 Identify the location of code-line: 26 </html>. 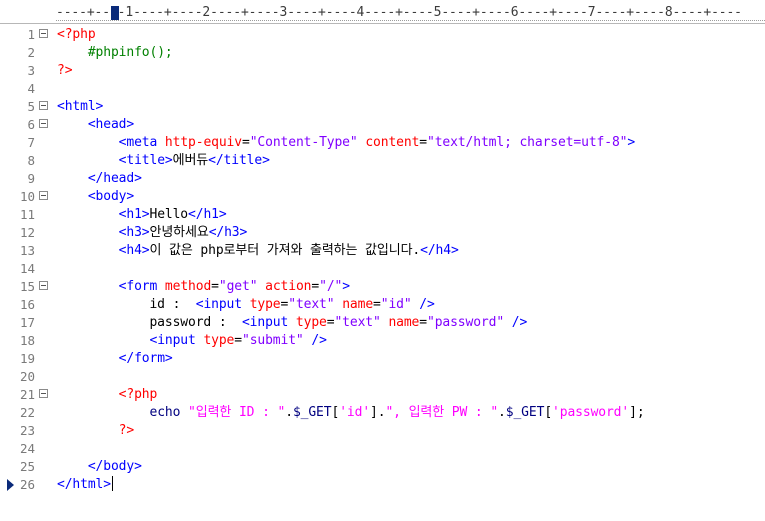
(382, 485).